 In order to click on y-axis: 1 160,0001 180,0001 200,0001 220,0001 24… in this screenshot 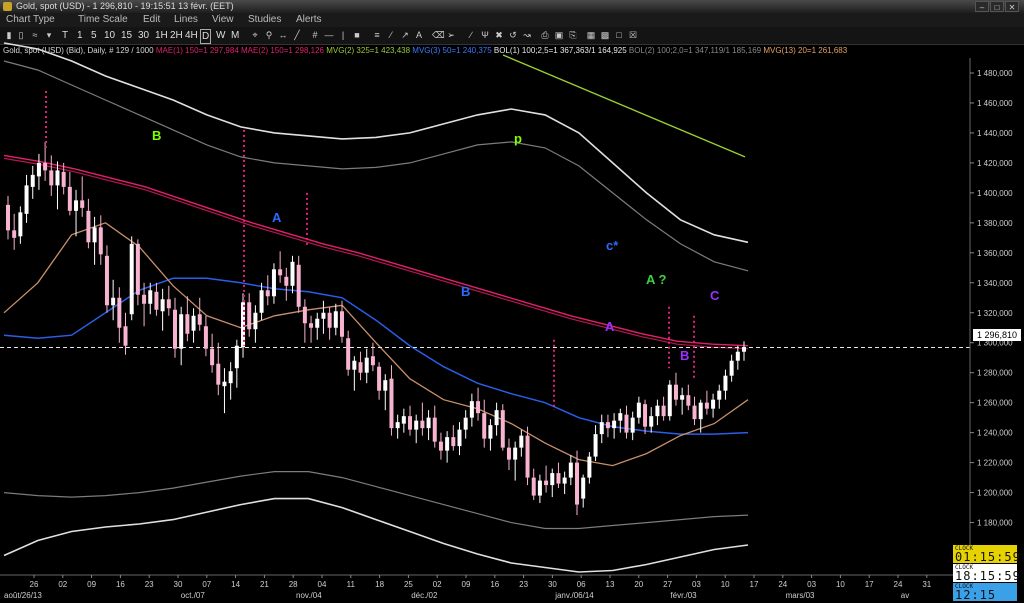, I will do `click(991, 316)`.